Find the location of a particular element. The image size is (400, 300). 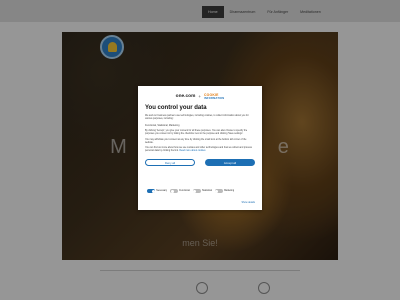

switch-statistical is located at coordinates (196, 191).